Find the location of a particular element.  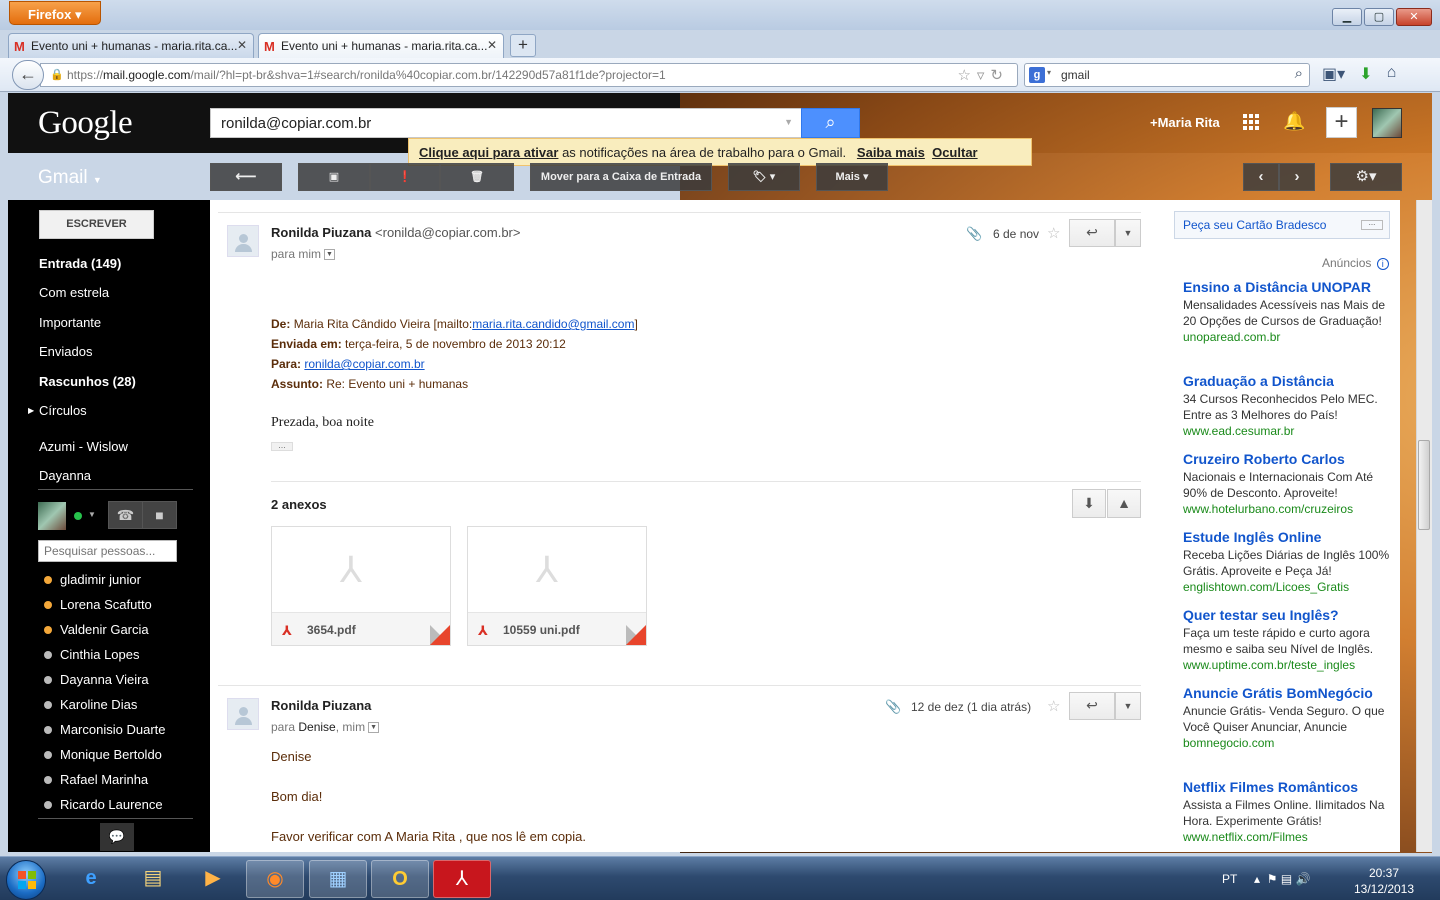

compose-button: ESCREVER is located at coordinates (96, 224).